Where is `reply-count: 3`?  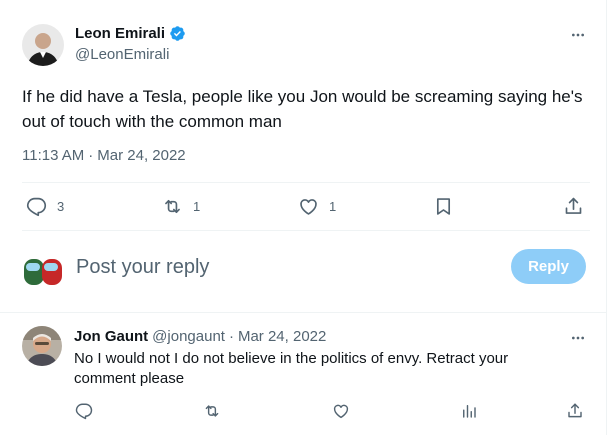 reply-count: 3 is located at coordinates (61, 206).